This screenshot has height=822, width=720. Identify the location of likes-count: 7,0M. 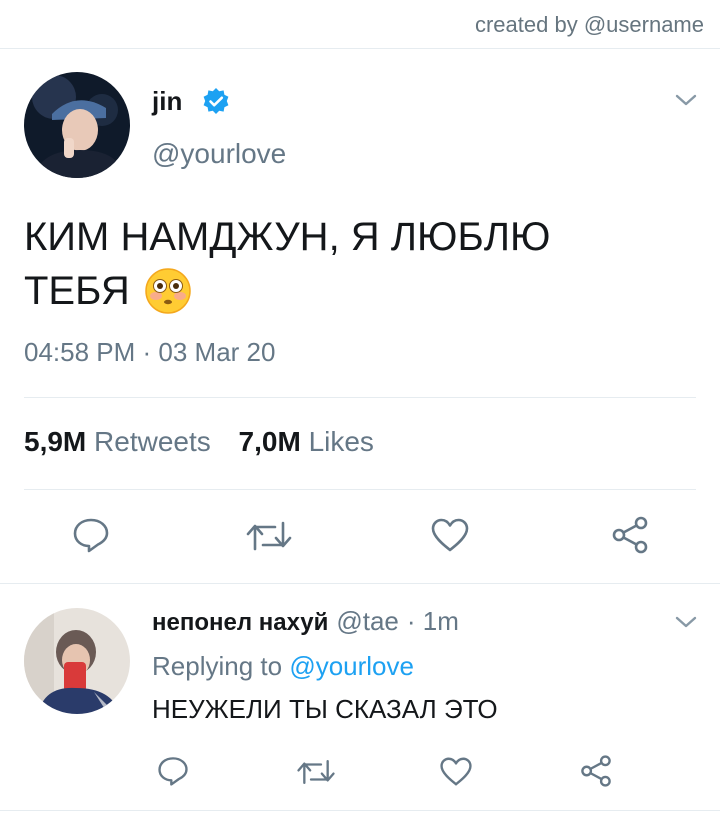
(269, 441).